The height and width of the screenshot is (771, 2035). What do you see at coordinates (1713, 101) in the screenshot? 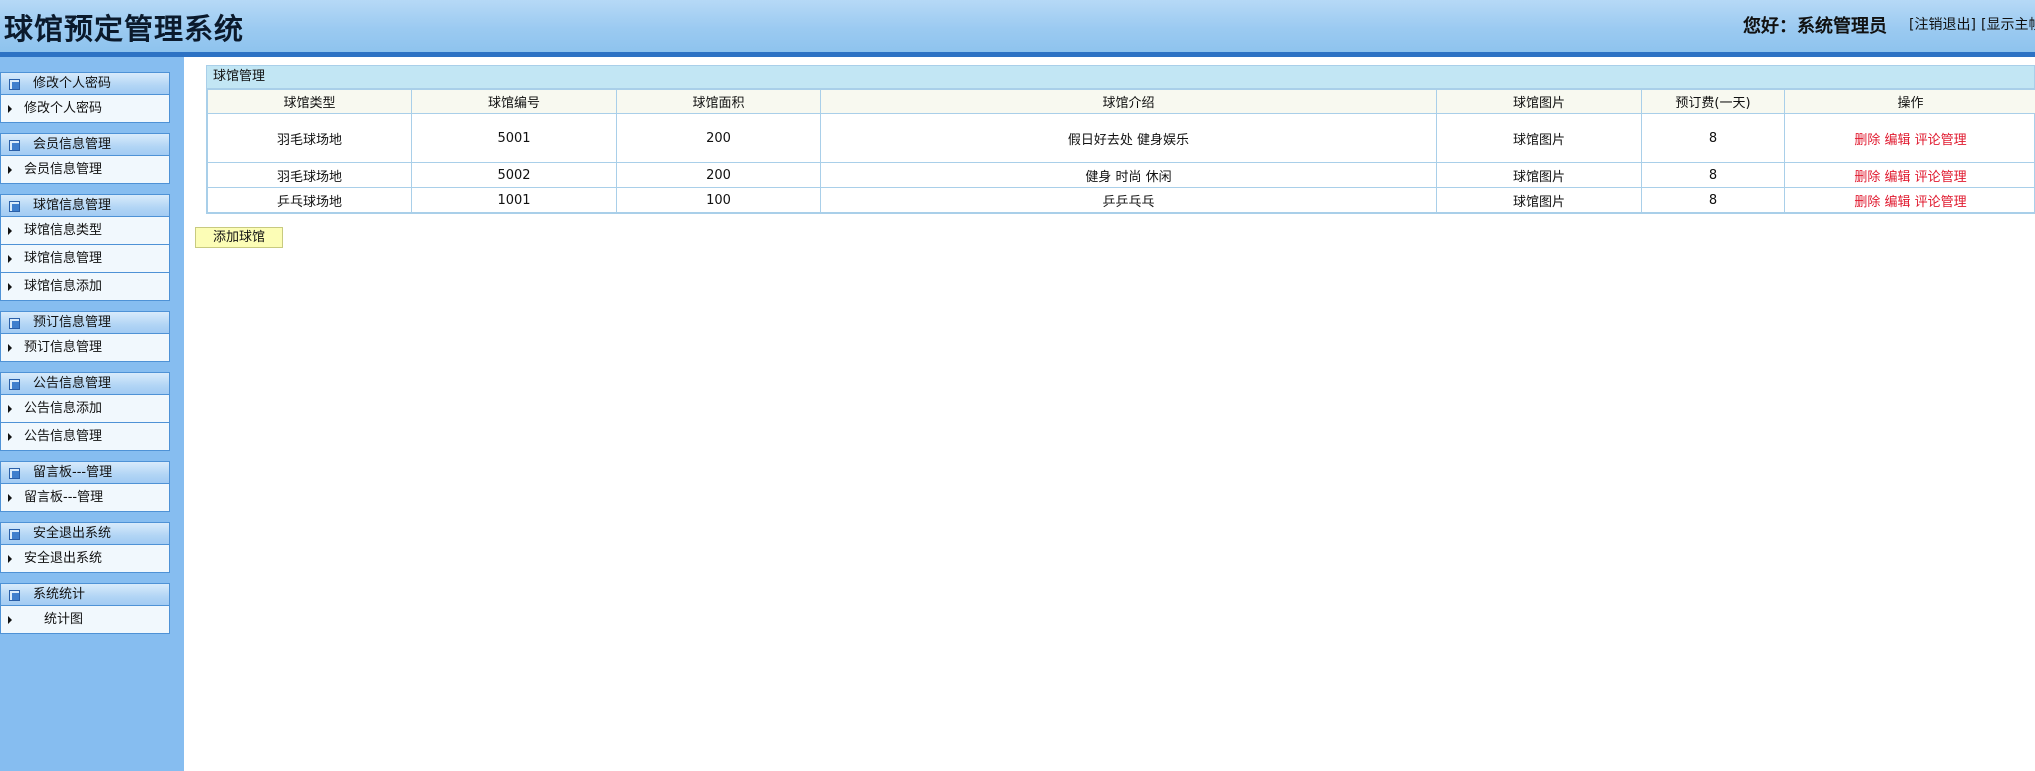
I see `column-header: 预订费(一天)` at bounding box center [1713, 101].